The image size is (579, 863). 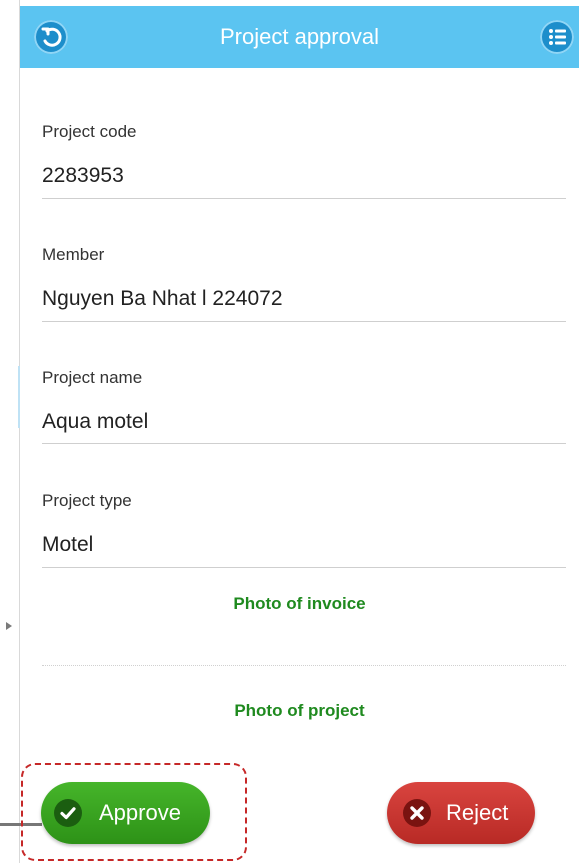 What do you see at coordinates (302, 422) in the screenshot?
I see `project-name-input` at bounding box center [302, 422].